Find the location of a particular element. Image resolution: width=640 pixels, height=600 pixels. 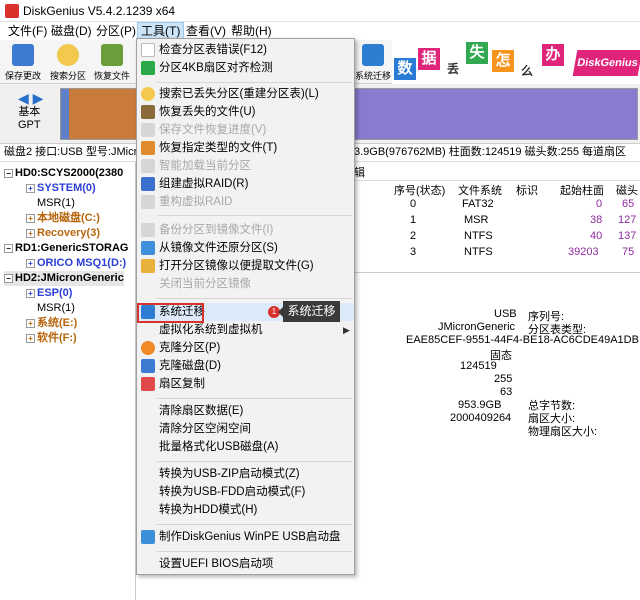

load-icon is located at coordinates (148, 166).